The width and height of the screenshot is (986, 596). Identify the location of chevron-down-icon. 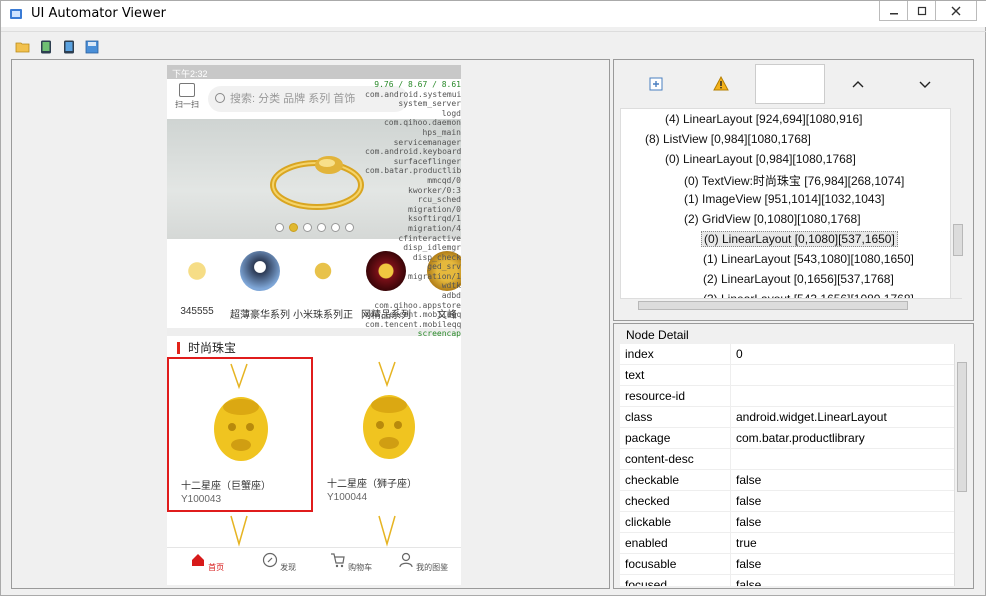
(925, 84).